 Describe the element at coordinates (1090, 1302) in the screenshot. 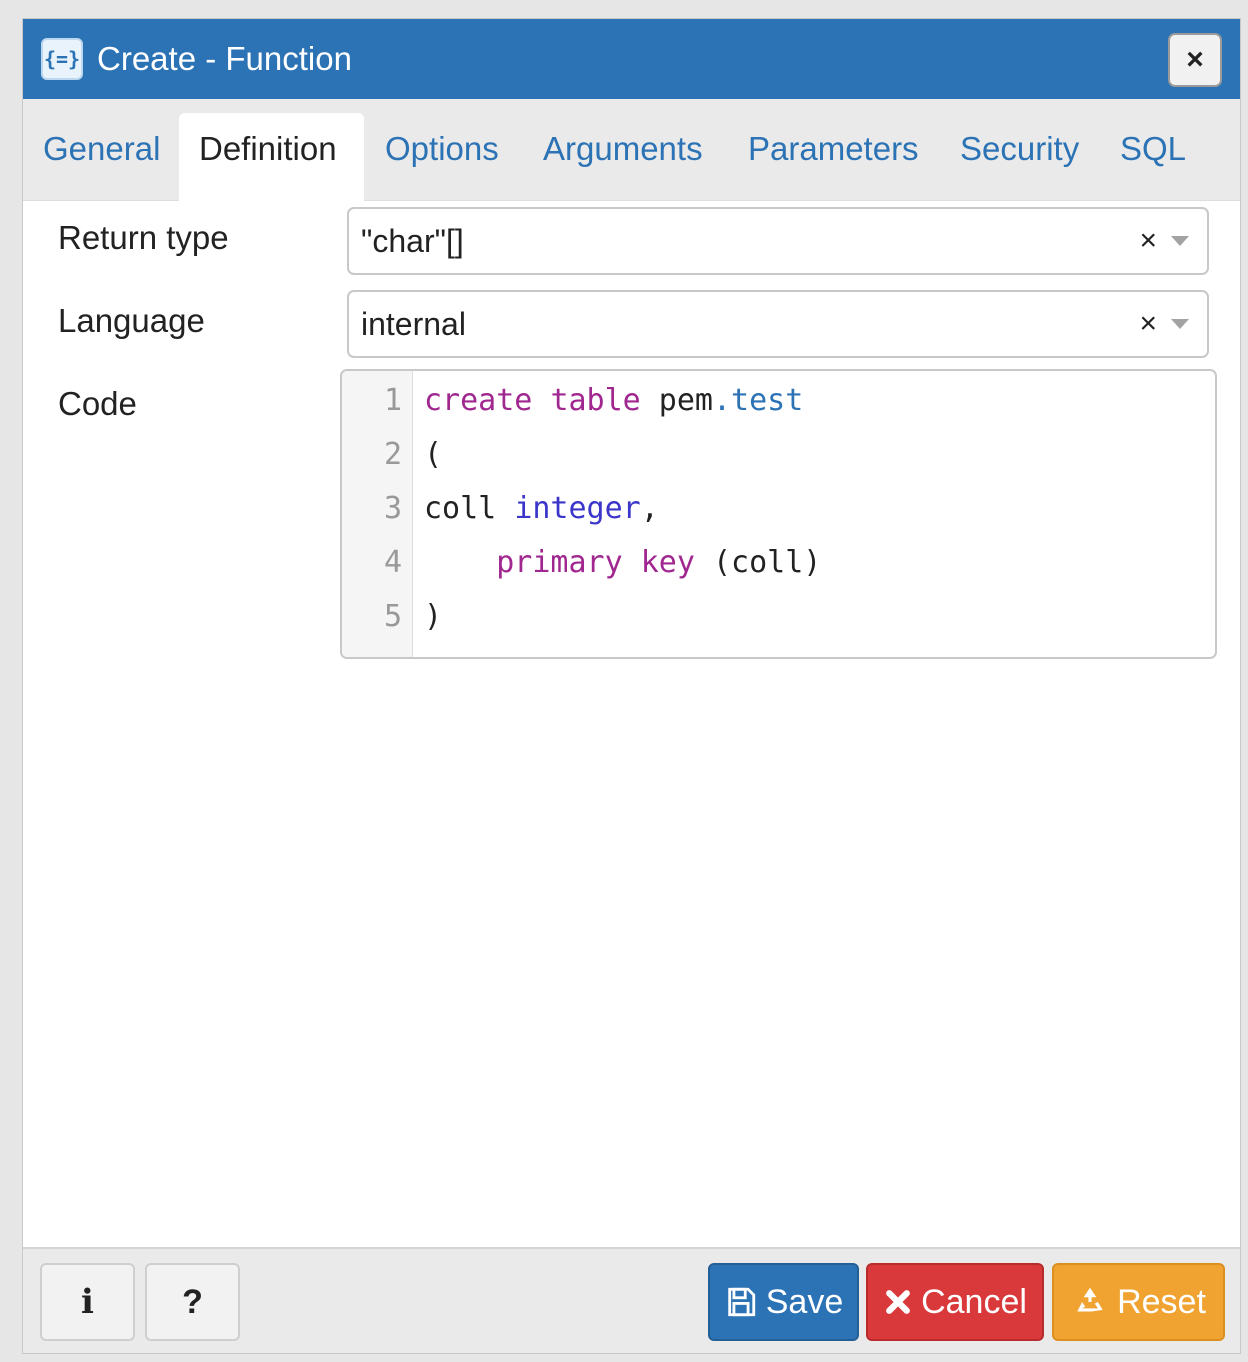

I see `recycle-icon` at that location.